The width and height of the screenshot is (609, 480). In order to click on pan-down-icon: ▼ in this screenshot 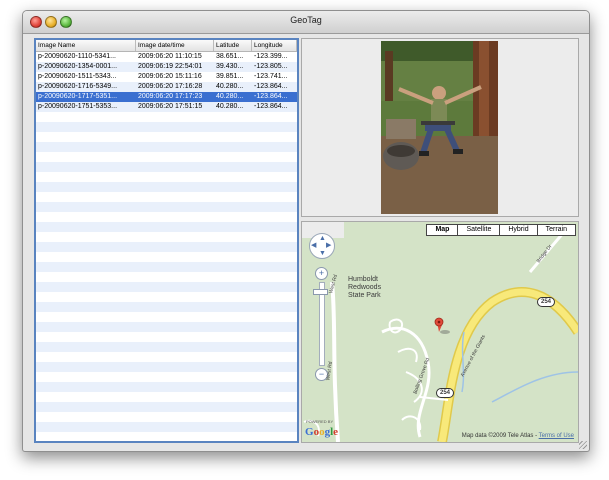, I will do `click(322, 253)`.